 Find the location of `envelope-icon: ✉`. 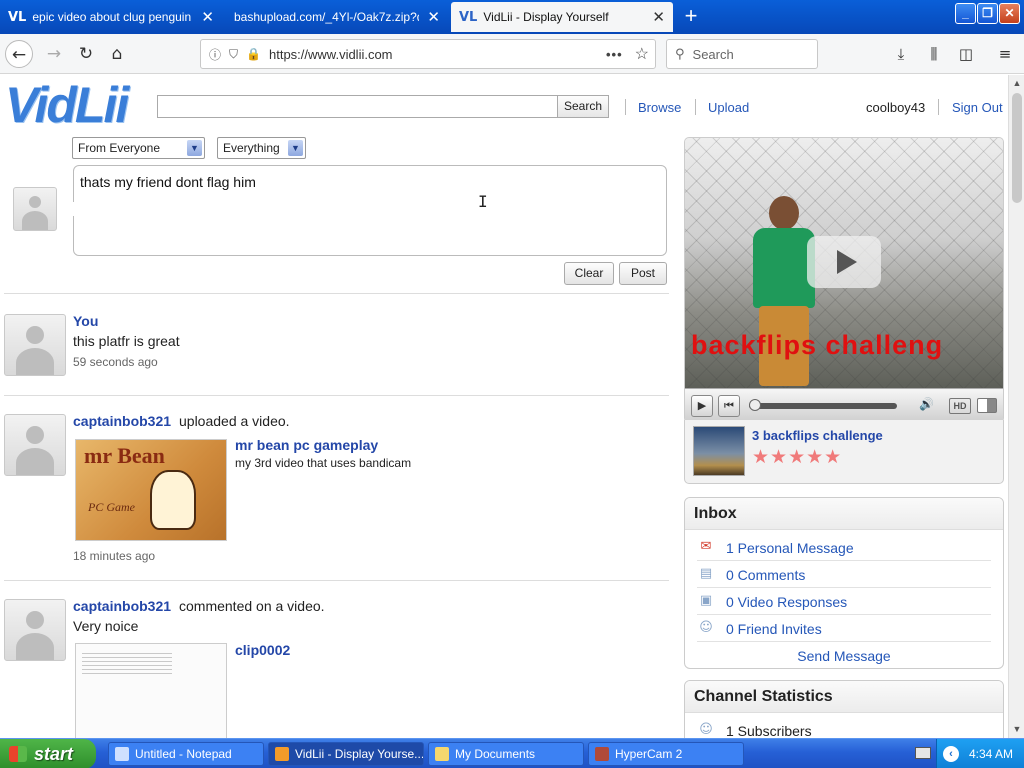

envelope-icon: ✉ is located at coordinates (706, 546).